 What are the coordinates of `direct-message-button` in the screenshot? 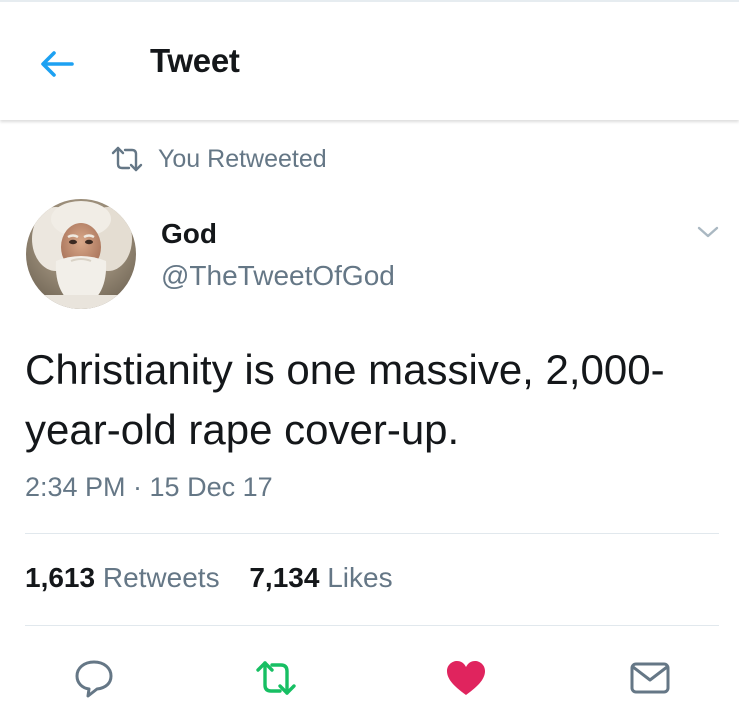 It's located at (650, 678).